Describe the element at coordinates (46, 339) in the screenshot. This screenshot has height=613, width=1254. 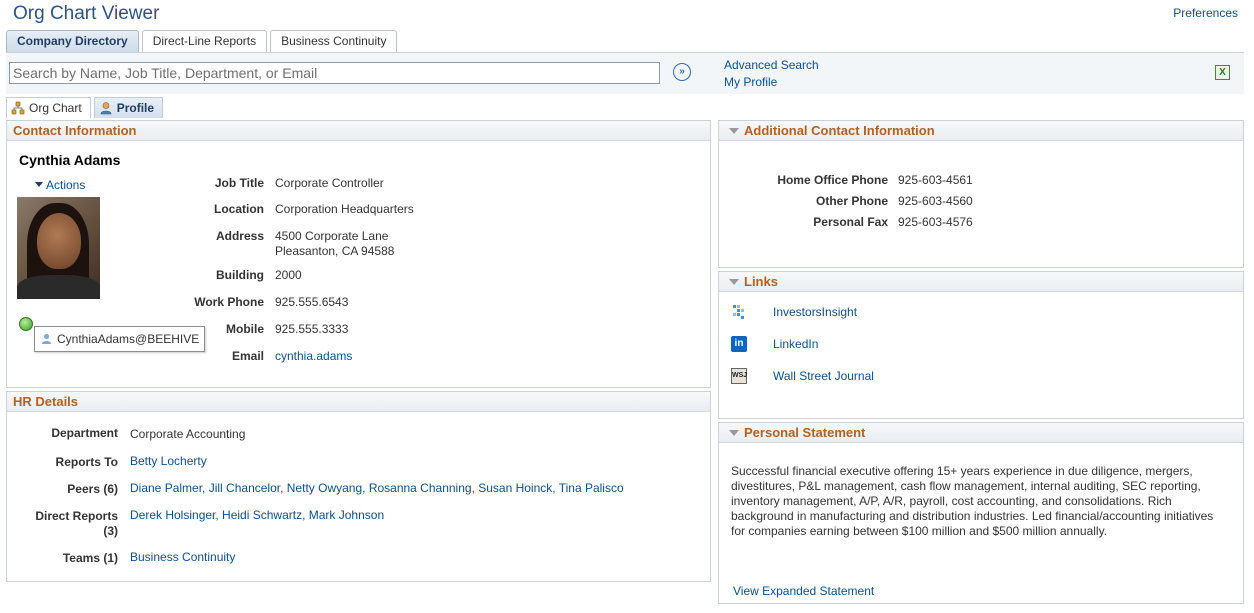
I see `person-icon` at that location.